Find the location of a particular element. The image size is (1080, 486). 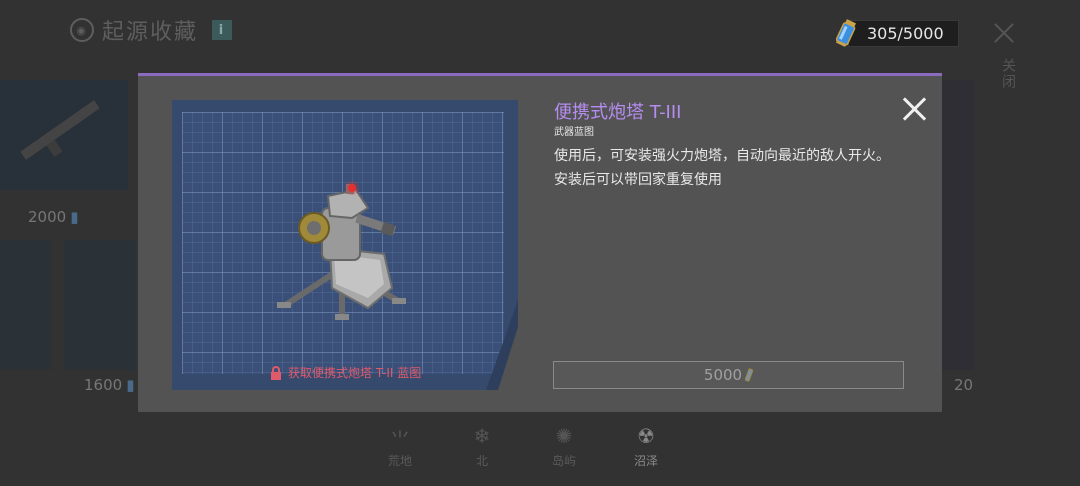

requirement-text: 获取便携式炮塔 T-II 蓝图 is located at coordinates (355, 373).